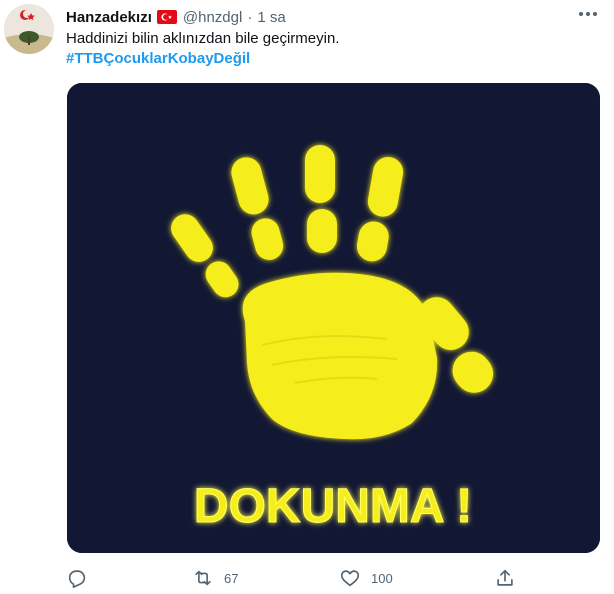  Describe the element at coordinates (350, 578) in the screenshot. I see `heart-icon` at that location.